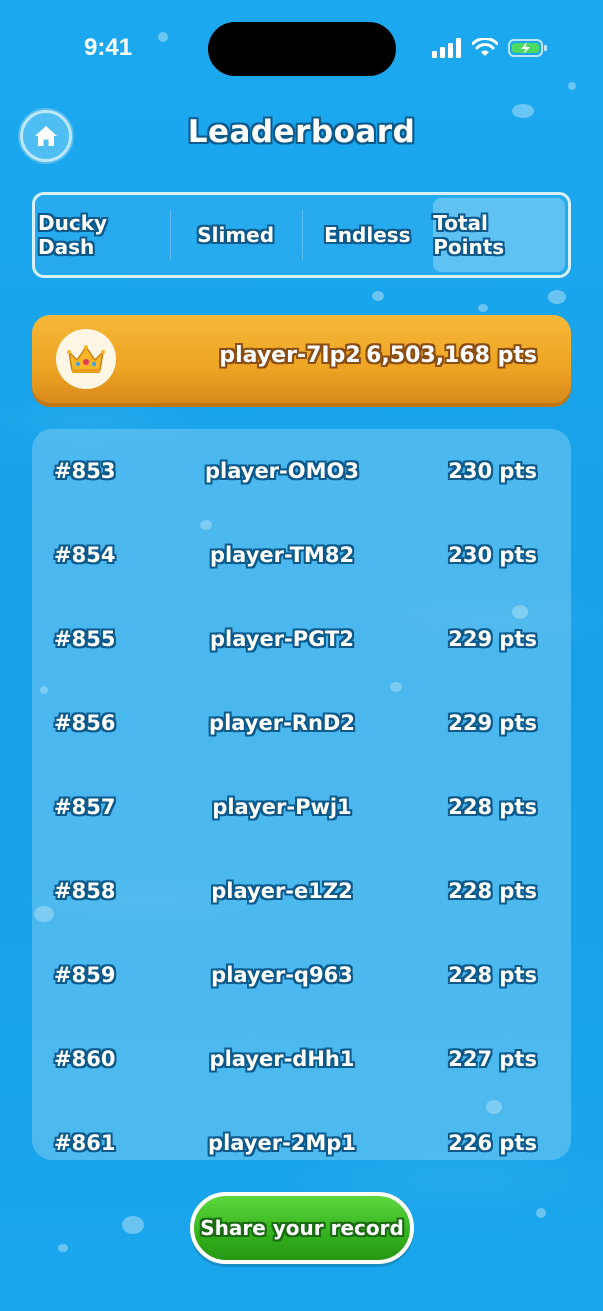 This screenshot has width=603, height=1311. I want to click on rank: #853, so click(85, 471).